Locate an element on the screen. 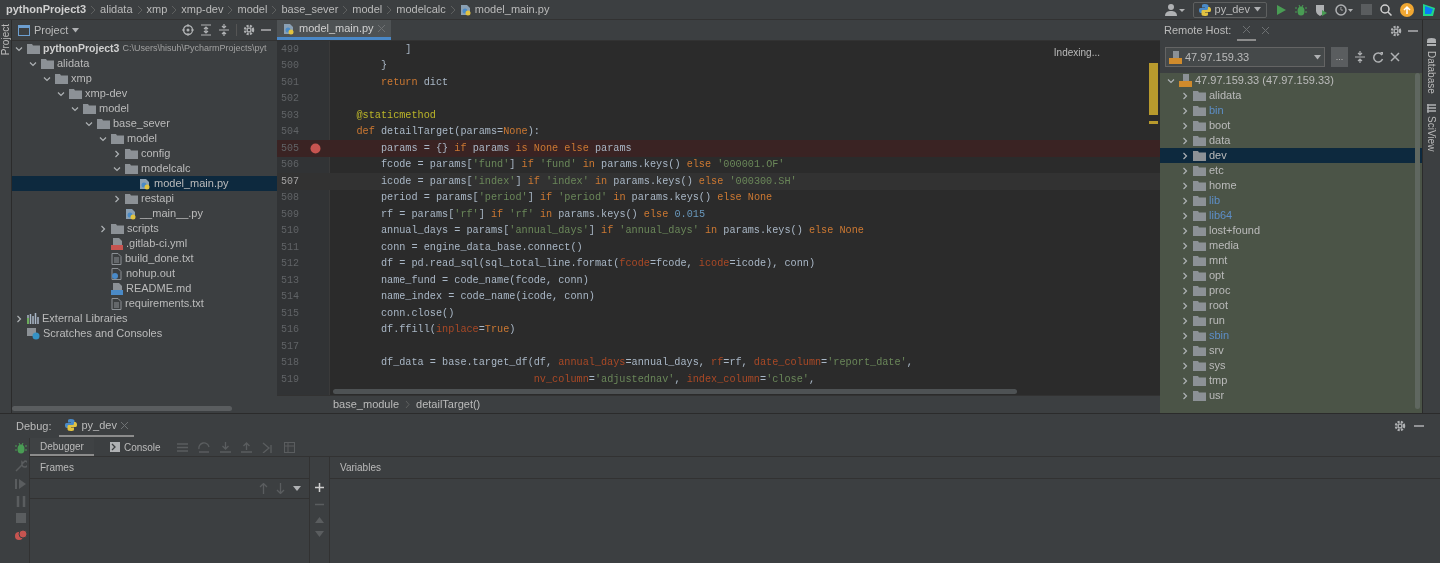 The width and height of the screenshot is (1440, 563). run-icon is located at coordinates (1281, 9).